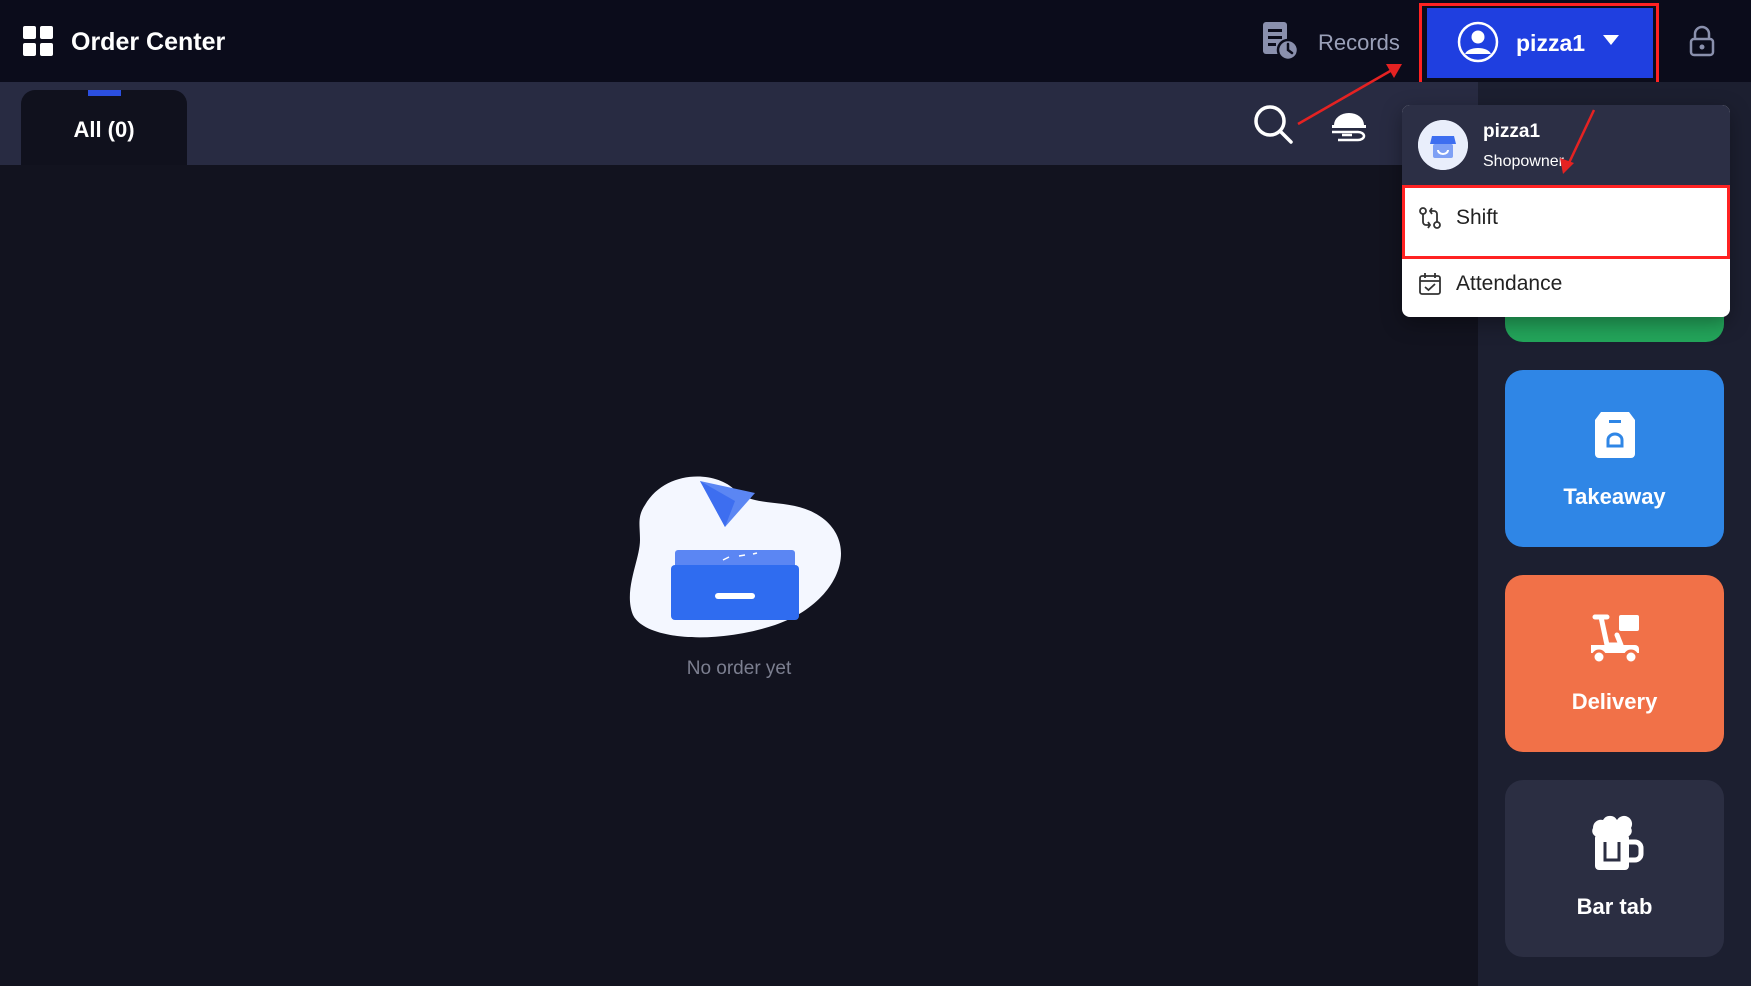 The width and height of the screenshot is (1751, 986). What do you see at coordinates (1509, 283) in the screenshot?
I see `menu-item-attendance-label: Attendance` at bounding box center [1509, 283].